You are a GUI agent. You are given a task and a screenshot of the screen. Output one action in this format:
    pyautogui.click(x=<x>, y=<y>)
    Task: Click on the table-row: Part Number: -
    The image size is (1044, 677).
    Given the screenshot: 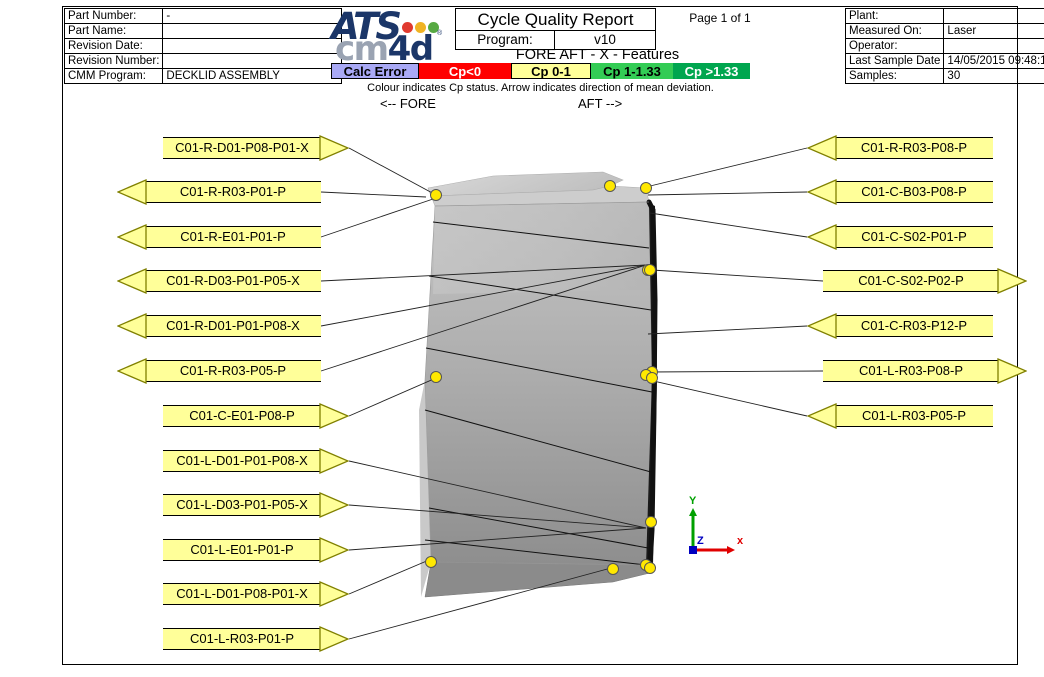 What is the action you would take?
    pyautogui.click(x=203, y=16)
    